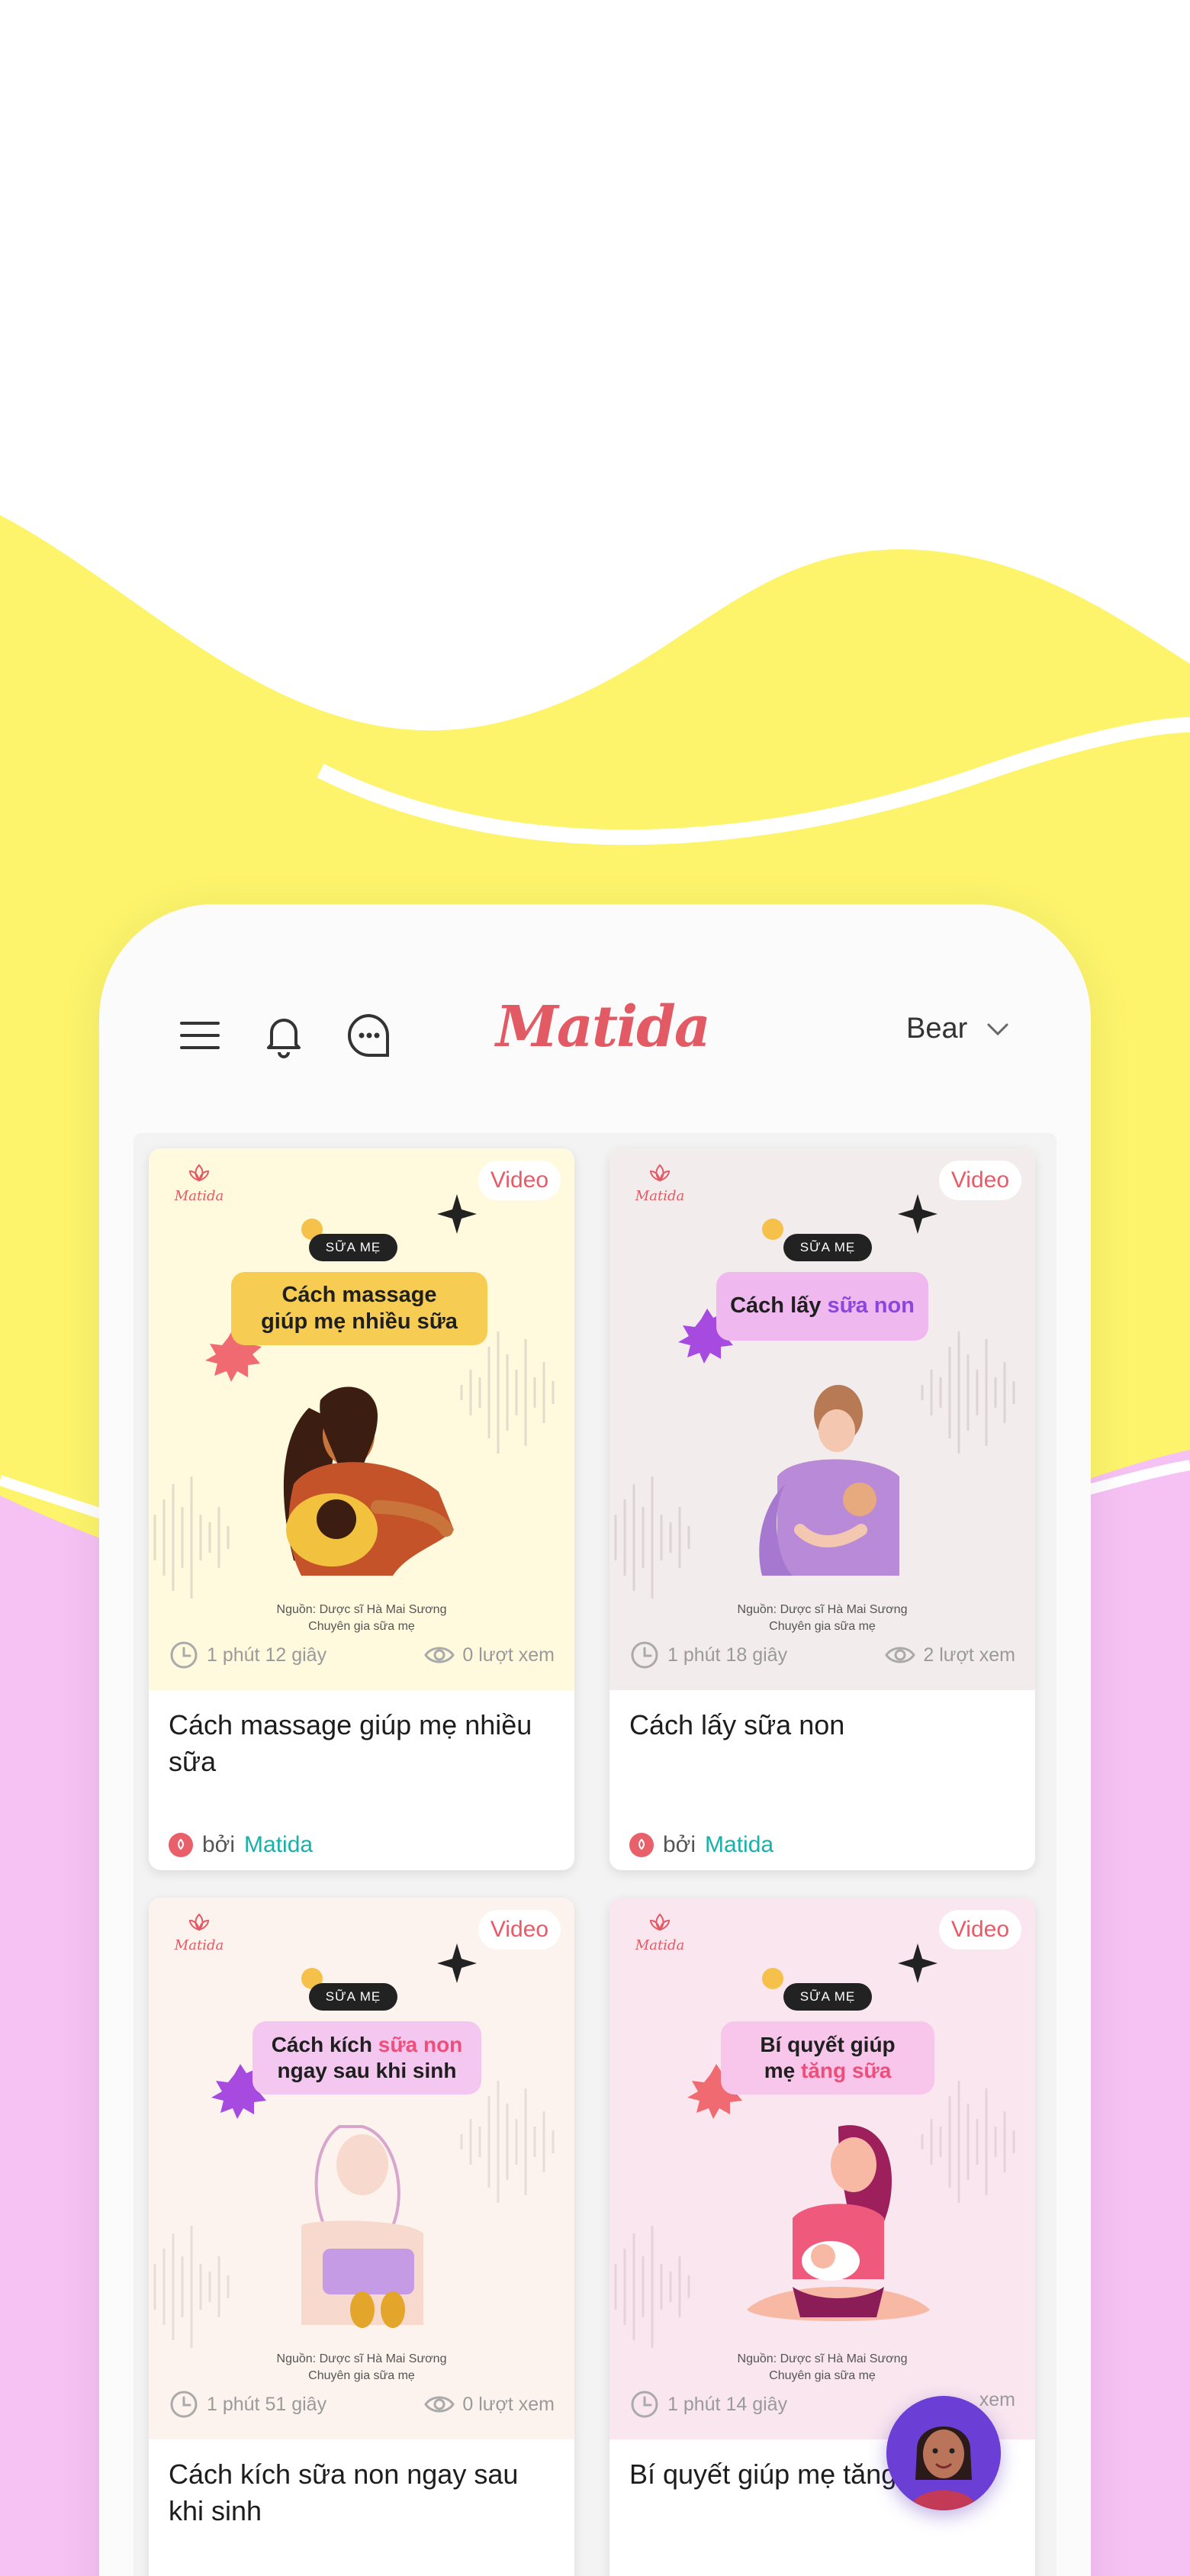 The width and height of the screenshot is (1190, 2576). What do you see at coordinates (267, 1655) in the screenshot?
I see `duration-text: 1 phút 12 giây` at bounding box center [267, 1655].